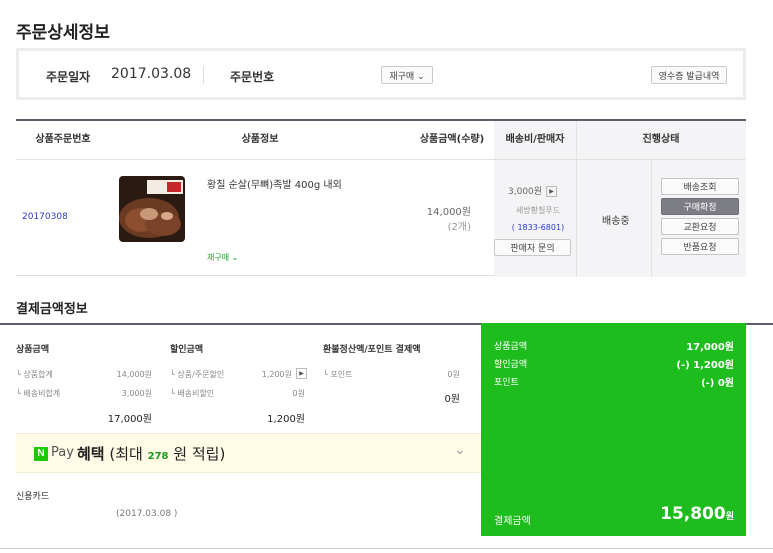  Describe the element at coordinates (260, 139) in the screenshot. I see `header-product-info: 상품정보` at that location.